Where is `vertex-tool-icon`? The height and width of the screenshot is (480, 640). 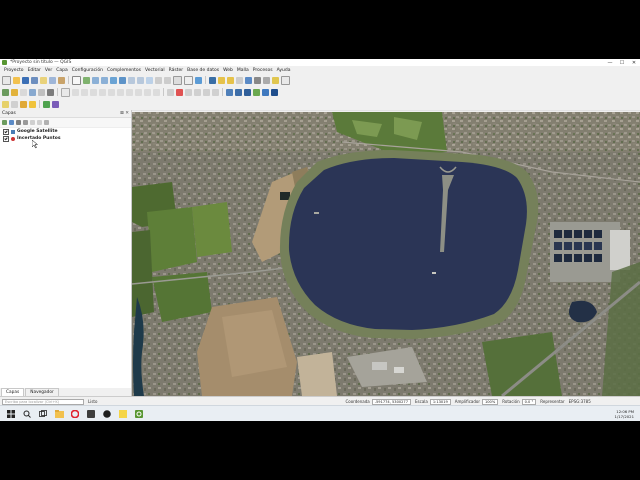
vertex-tool-icon is located at coordinates (102, 92).